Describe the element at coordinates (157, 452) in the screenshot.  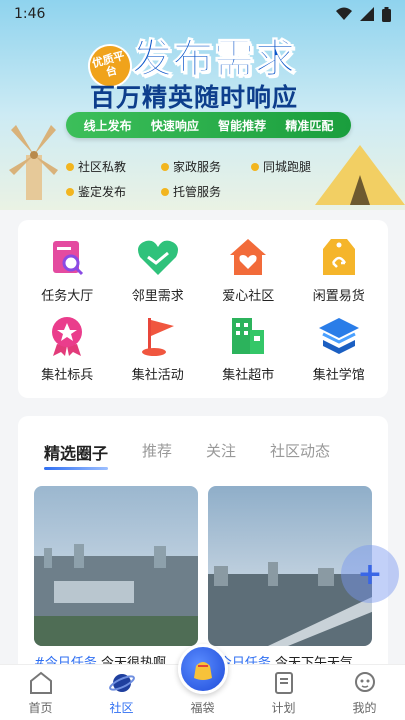
I see `tab-recommended: 推荐` at that location.